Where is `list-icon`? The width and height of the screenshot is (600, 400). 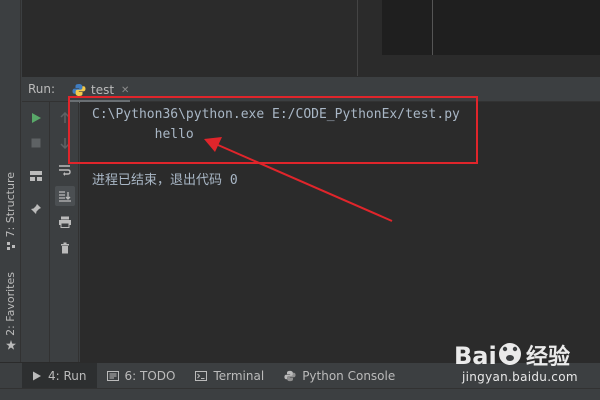 list-icon is located at coordinates (112, 375).